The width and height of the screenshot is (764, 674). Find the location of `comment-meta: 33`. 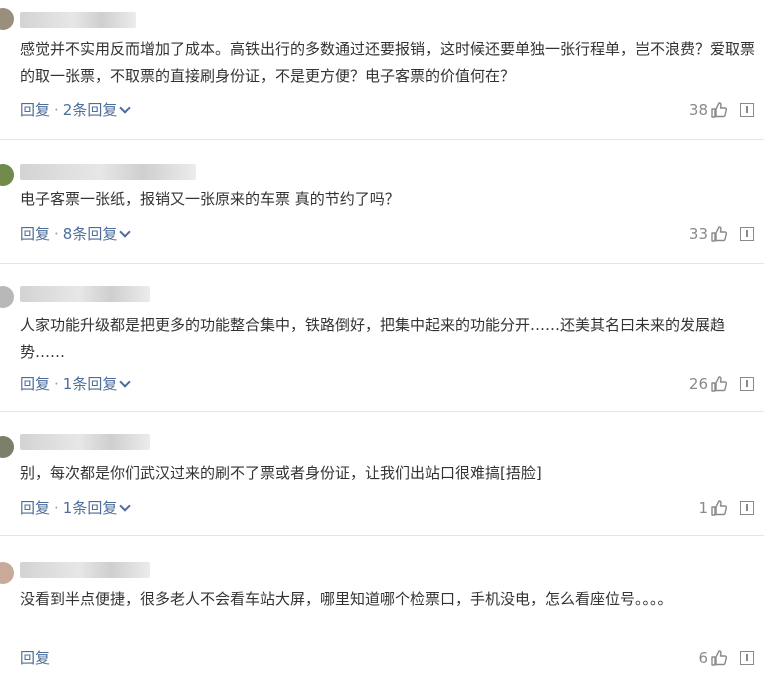

comment-meta: 33 is located at coordinates (721, 234).